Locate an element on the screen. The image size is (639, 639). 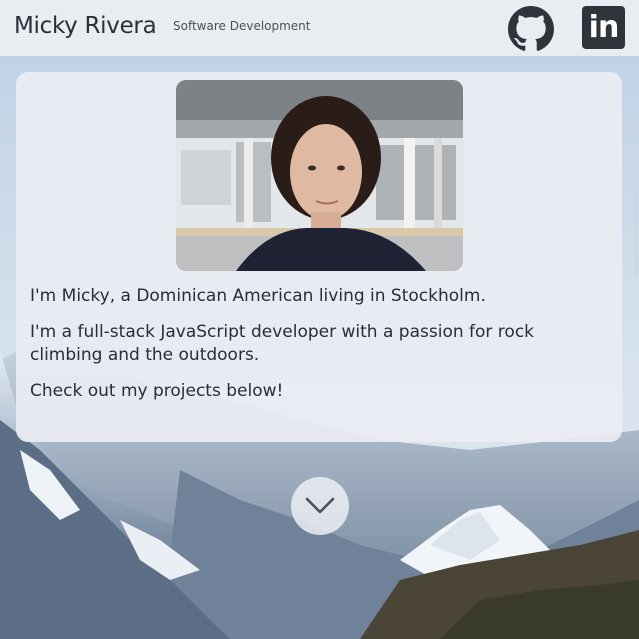
linkedin-icon: in is located at coordinates (604, 27).